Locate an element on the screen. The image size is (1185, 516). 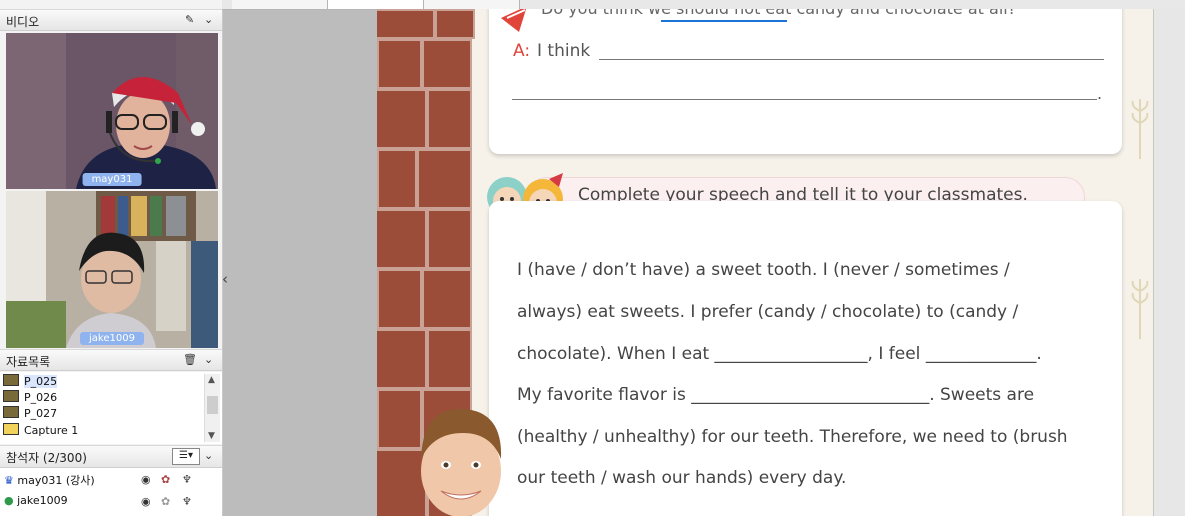
crown-icon: ♛ is located at coordinates (9, 480).